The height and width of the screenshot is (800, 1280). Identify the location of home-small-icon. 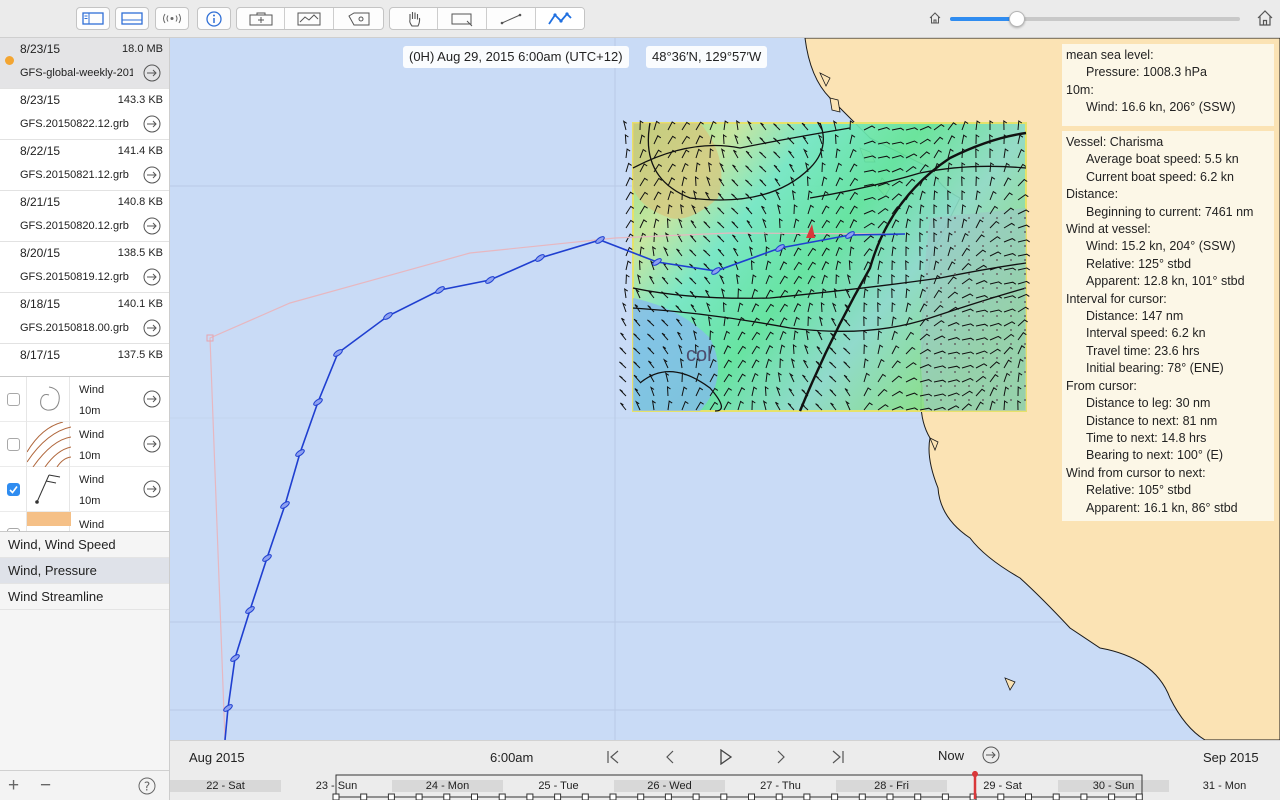
(935, 18).